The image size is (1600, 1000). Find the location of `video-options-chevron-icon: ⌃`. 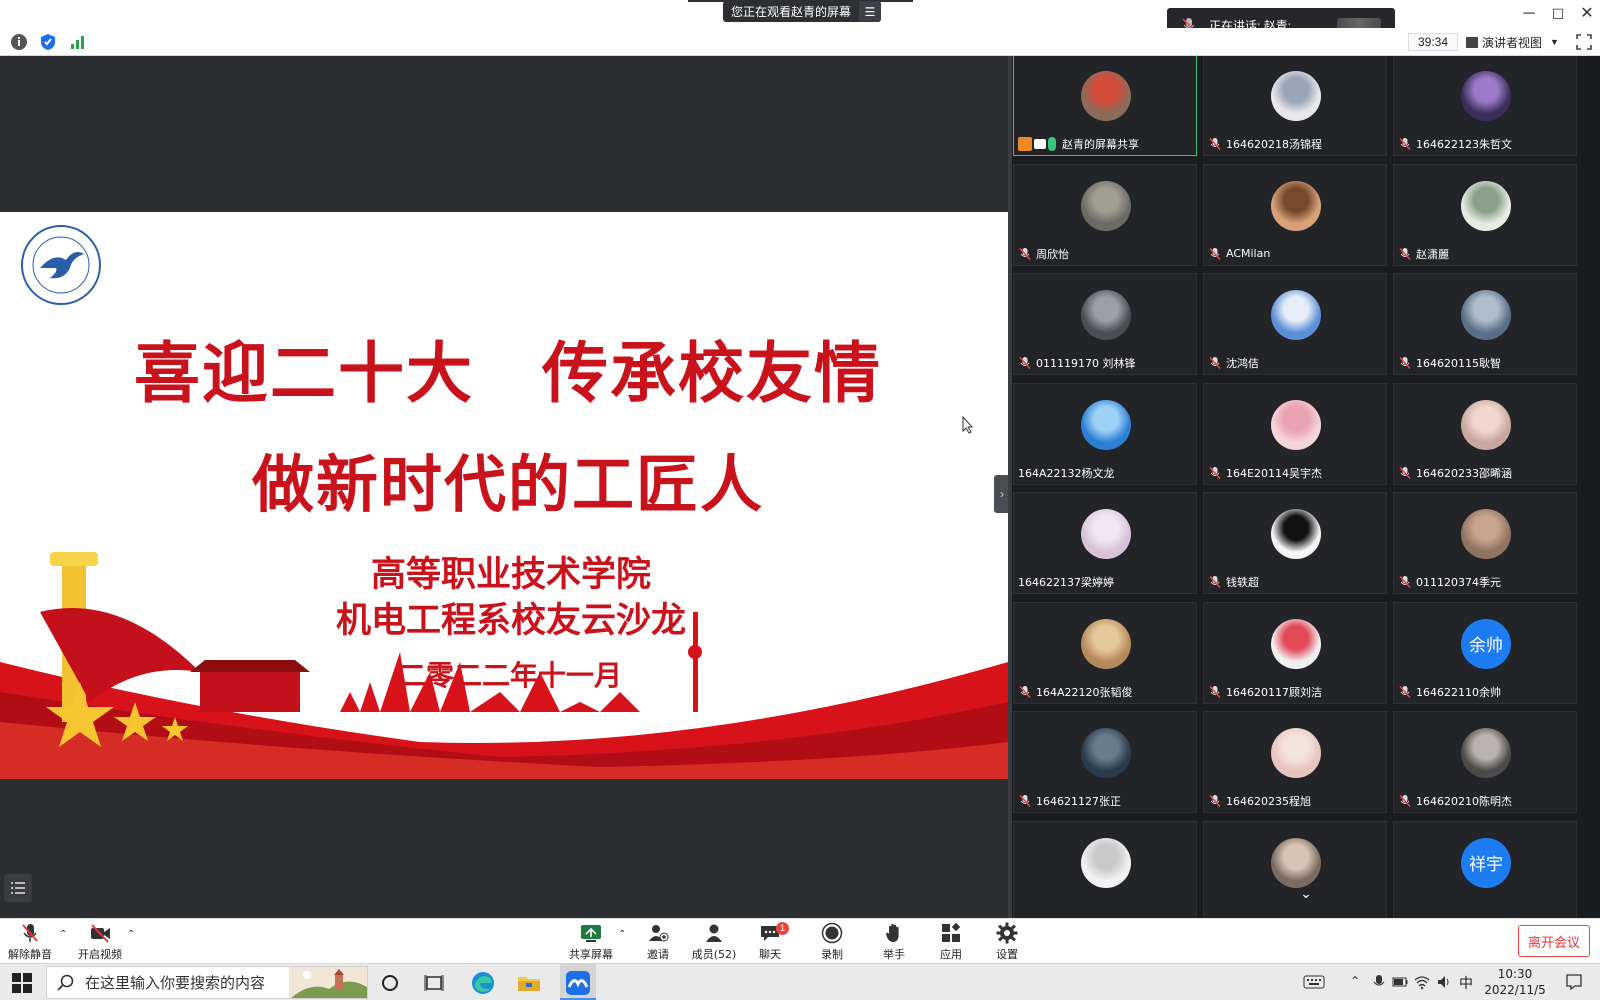

video-options-chevron-icon: ⌃ is located at coordinates (131, 934).